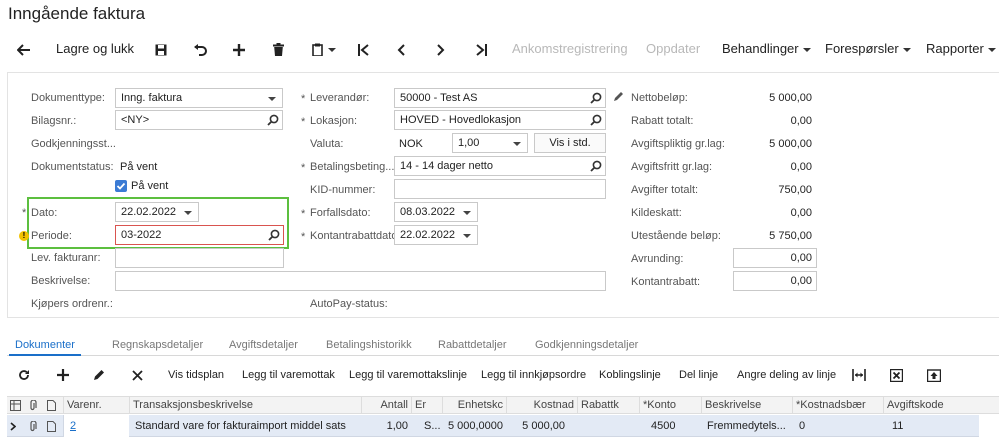 The width and height of the screenshot is (999, 446). What do you see at coordinates (955, 48) in the screenshot?
I see `rapporter-label: Rapporter` at bounding box center [955, 48].